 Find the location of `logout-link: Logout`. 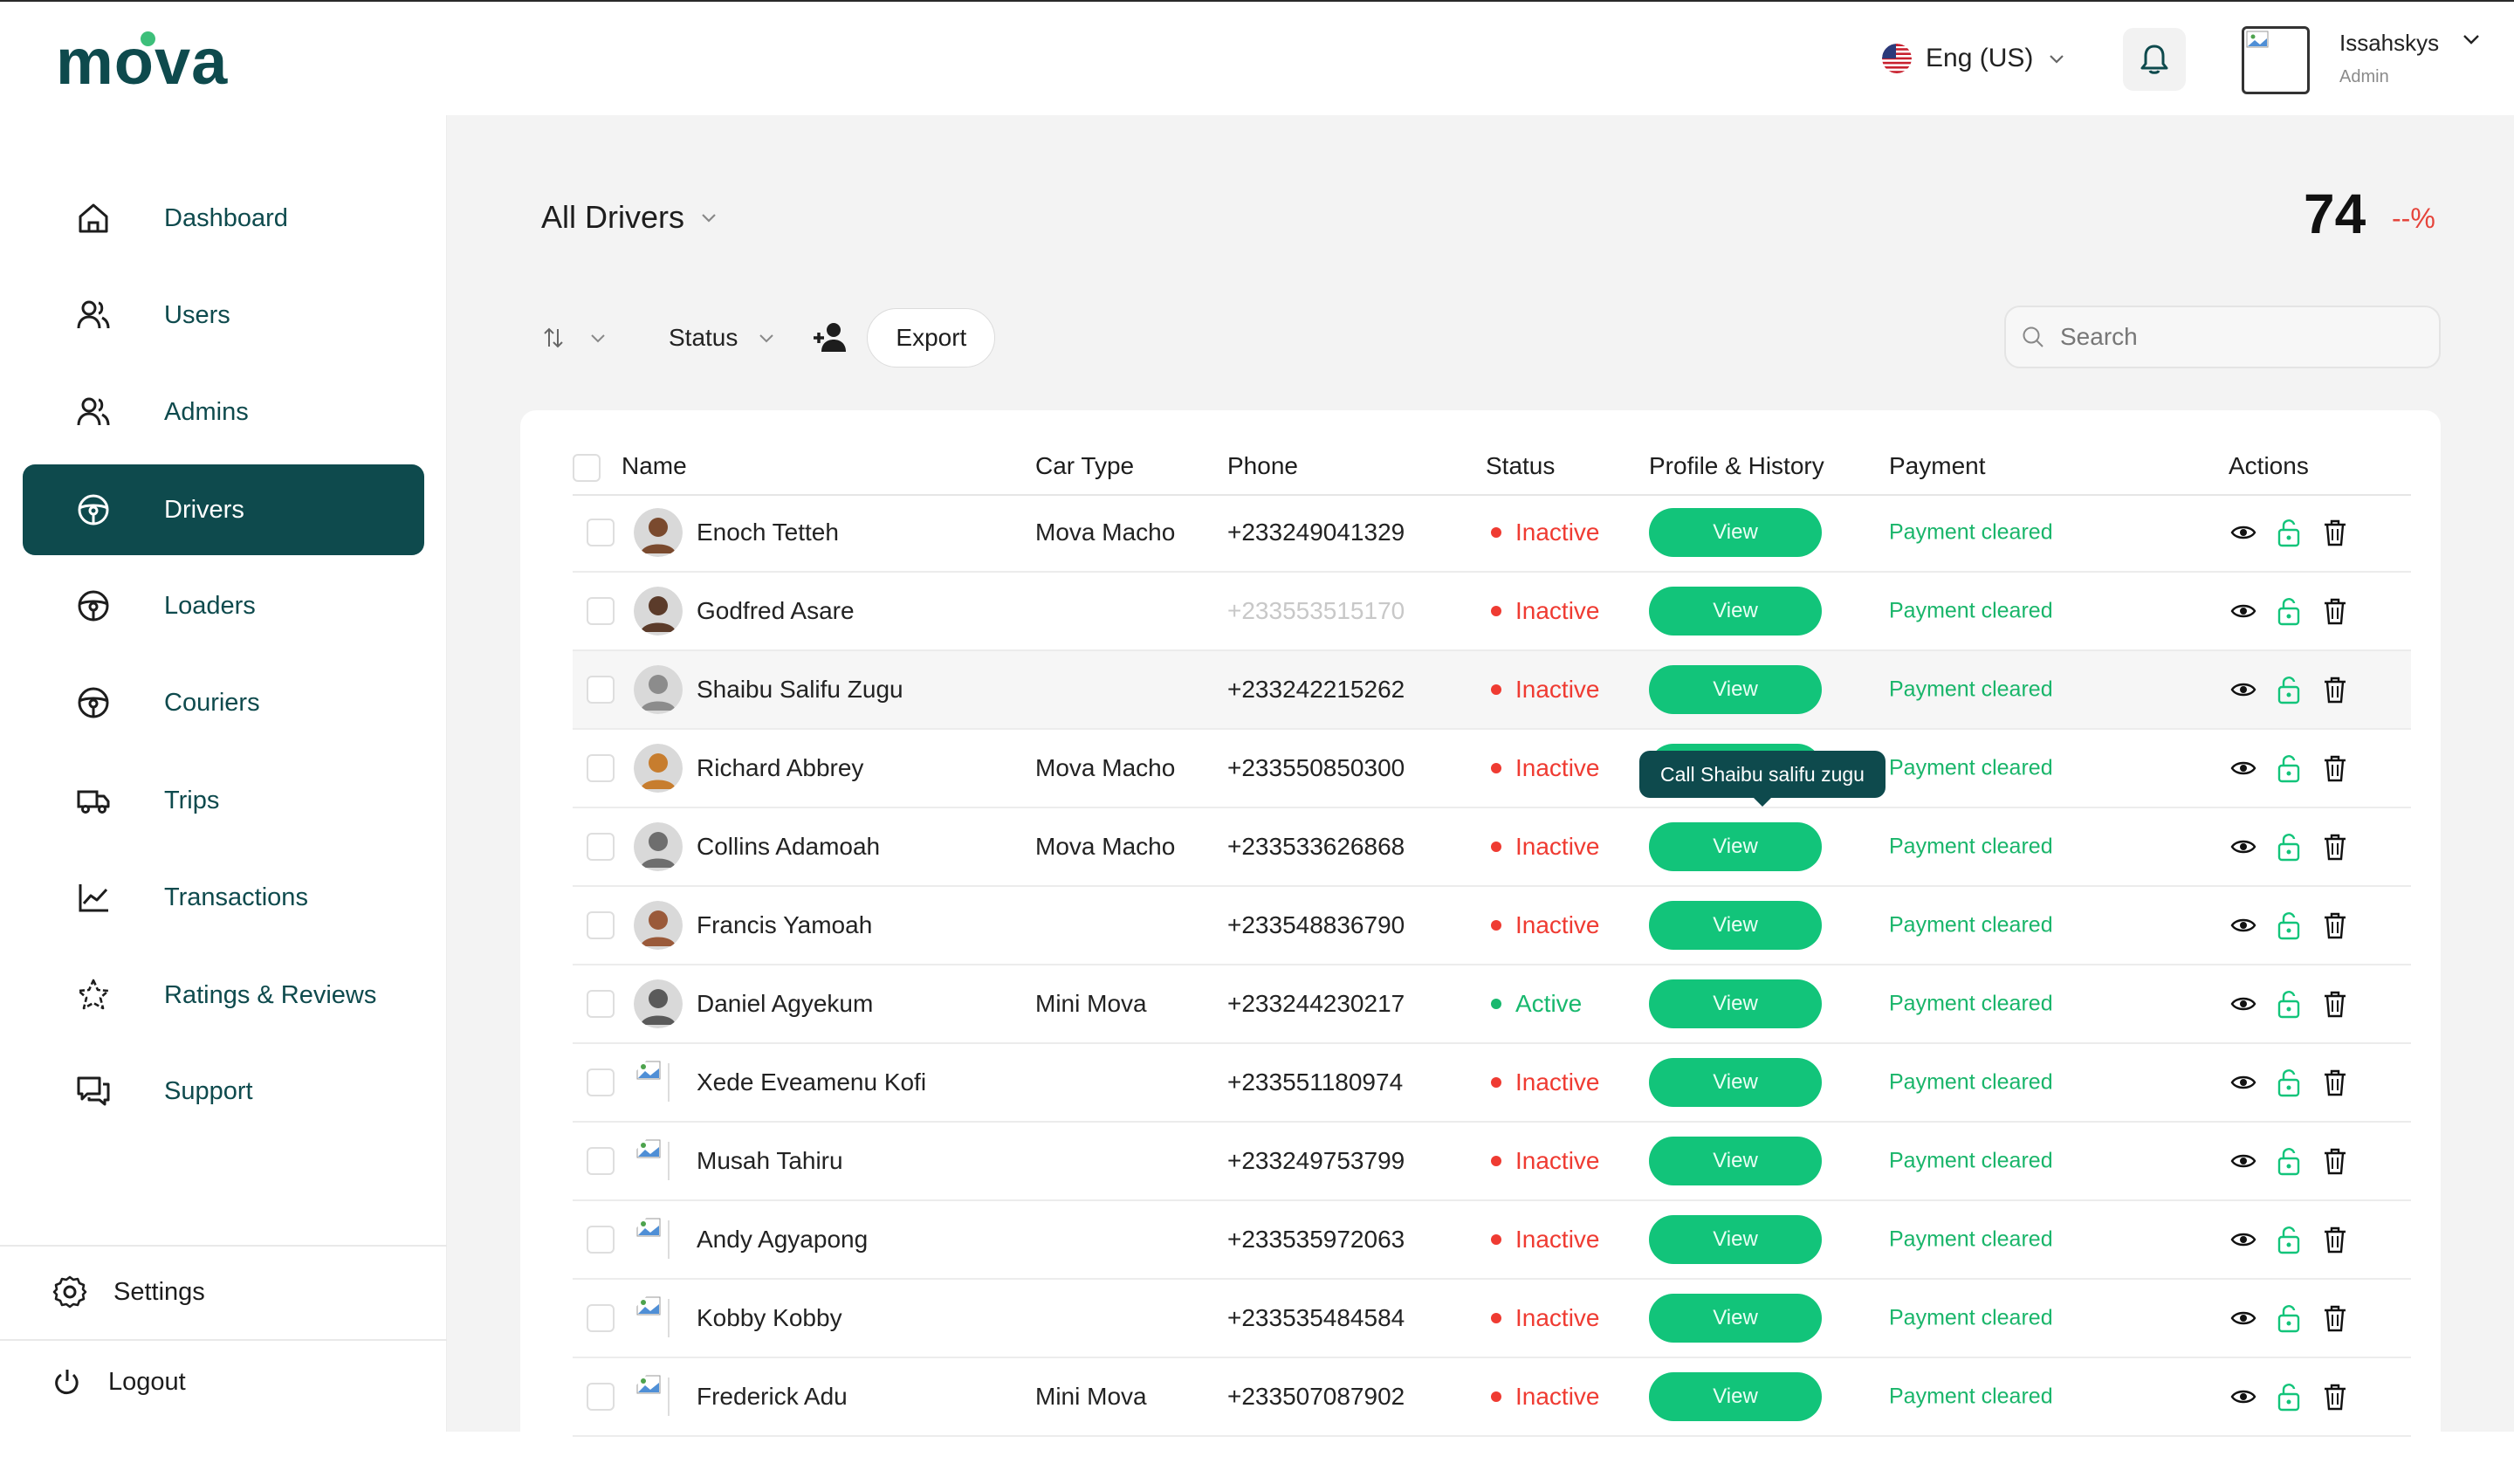

logout-link: Logout is located at coordinates (119, 1382).